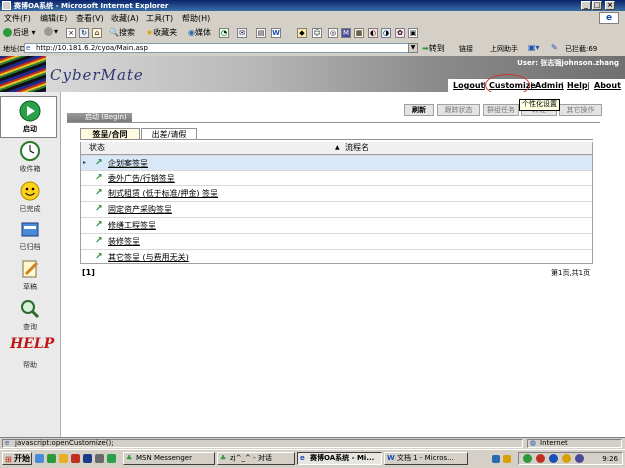 This screenshot has width=625, height=468. I want to click on assist-tool-icon-2: ✎, so click(554, 47).